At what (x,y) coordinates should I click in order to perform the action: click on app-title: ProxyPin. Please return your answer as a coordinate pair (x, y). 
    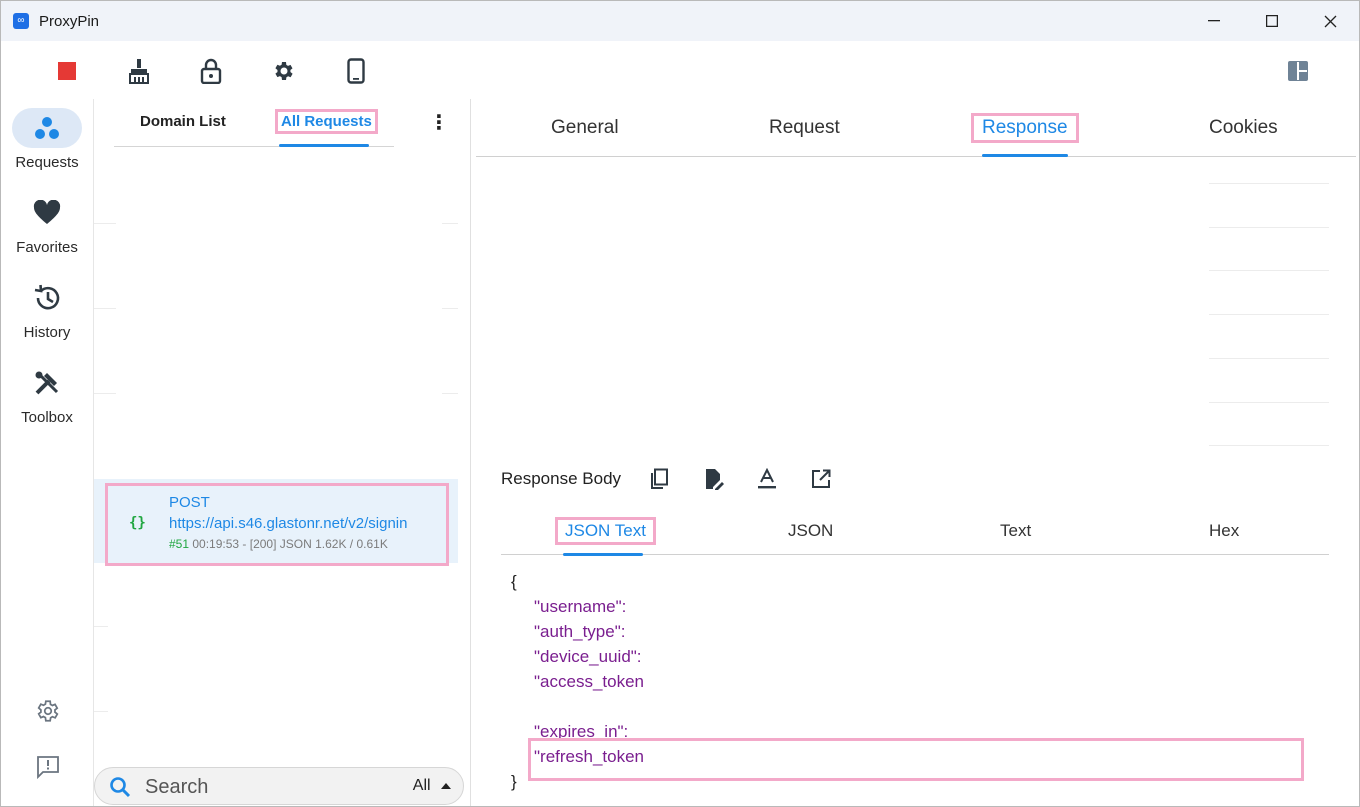
    Looking at the image, I should click on (69, 21).